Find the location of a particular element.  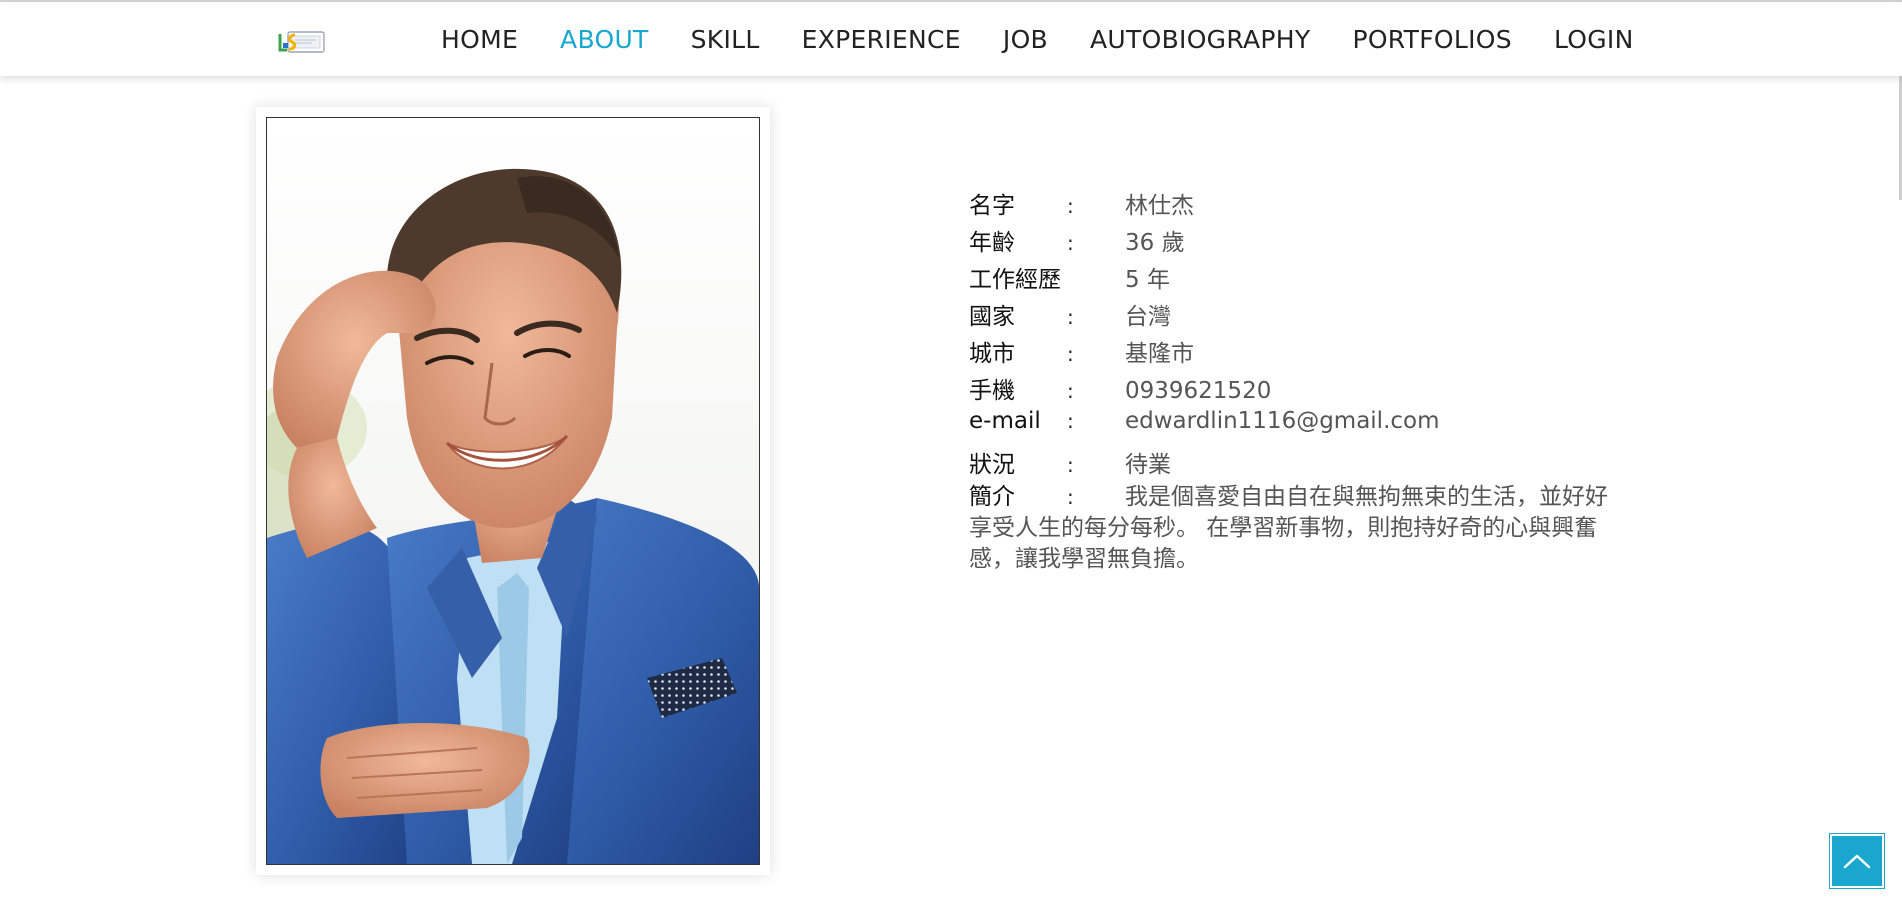

info-value: 36 歲 is located at coordinates (1155, 243).